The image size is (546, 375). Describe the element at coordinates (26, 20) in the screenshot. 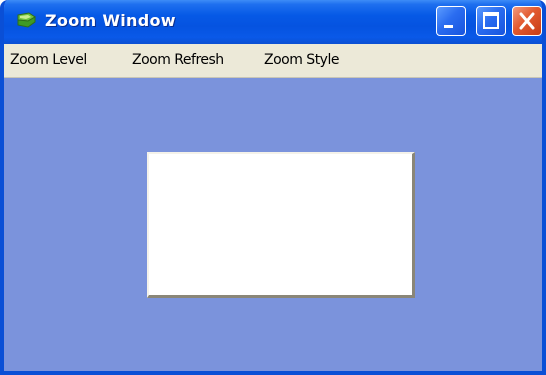

I see `app-icon` at that location.